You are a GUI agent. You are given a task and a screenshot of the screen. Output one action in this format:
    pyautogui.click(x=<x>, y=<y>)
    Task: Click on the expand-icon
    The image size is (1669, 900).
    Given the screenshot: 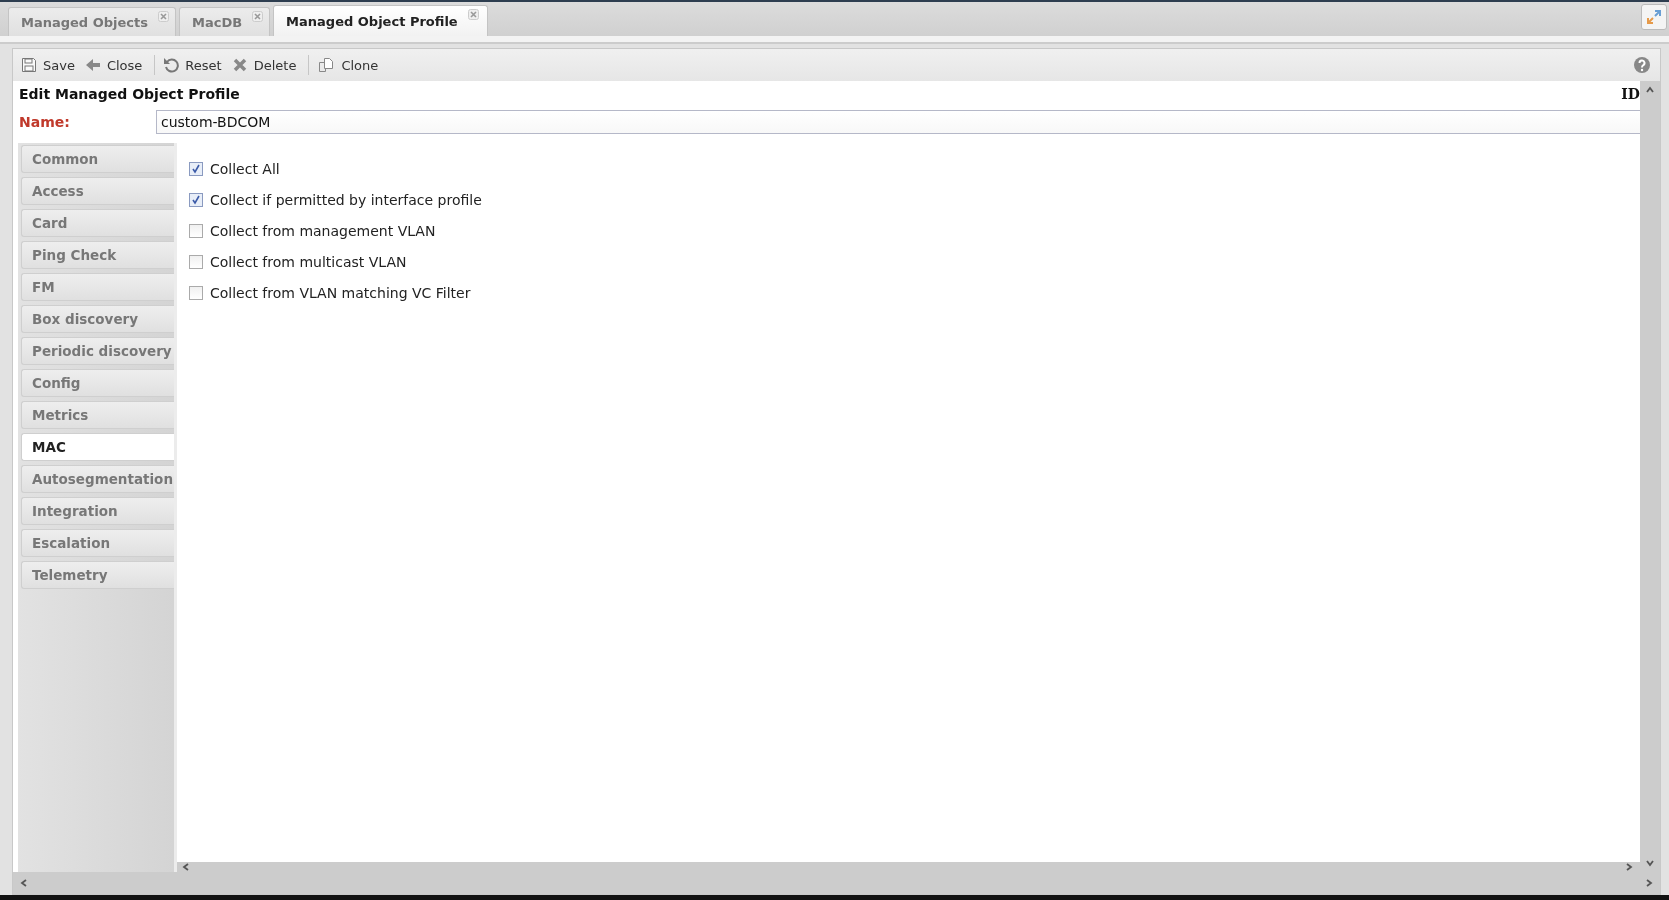 What is the action you would take?
    pyautogui.click(x=1654, y=17)
    